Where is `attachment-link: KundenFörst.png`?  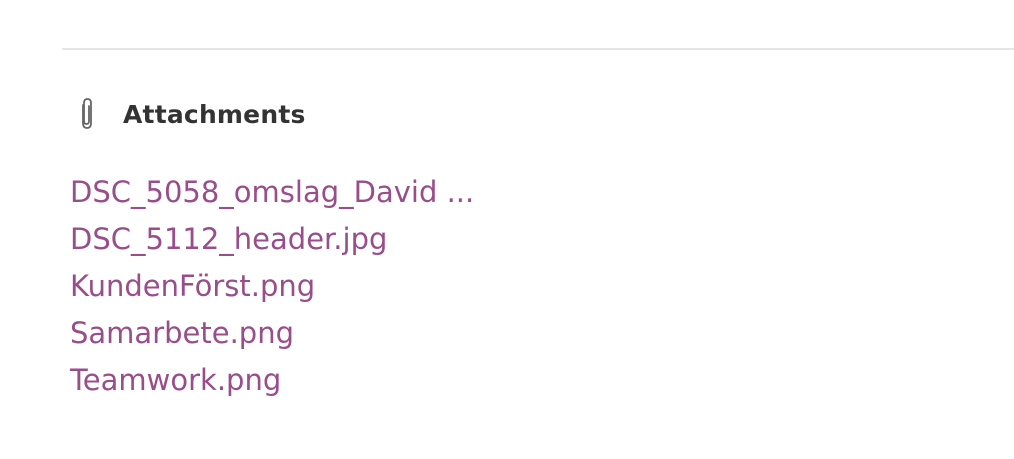 attachment-link: KundenFörst.png is located at coordinates (192, 286).